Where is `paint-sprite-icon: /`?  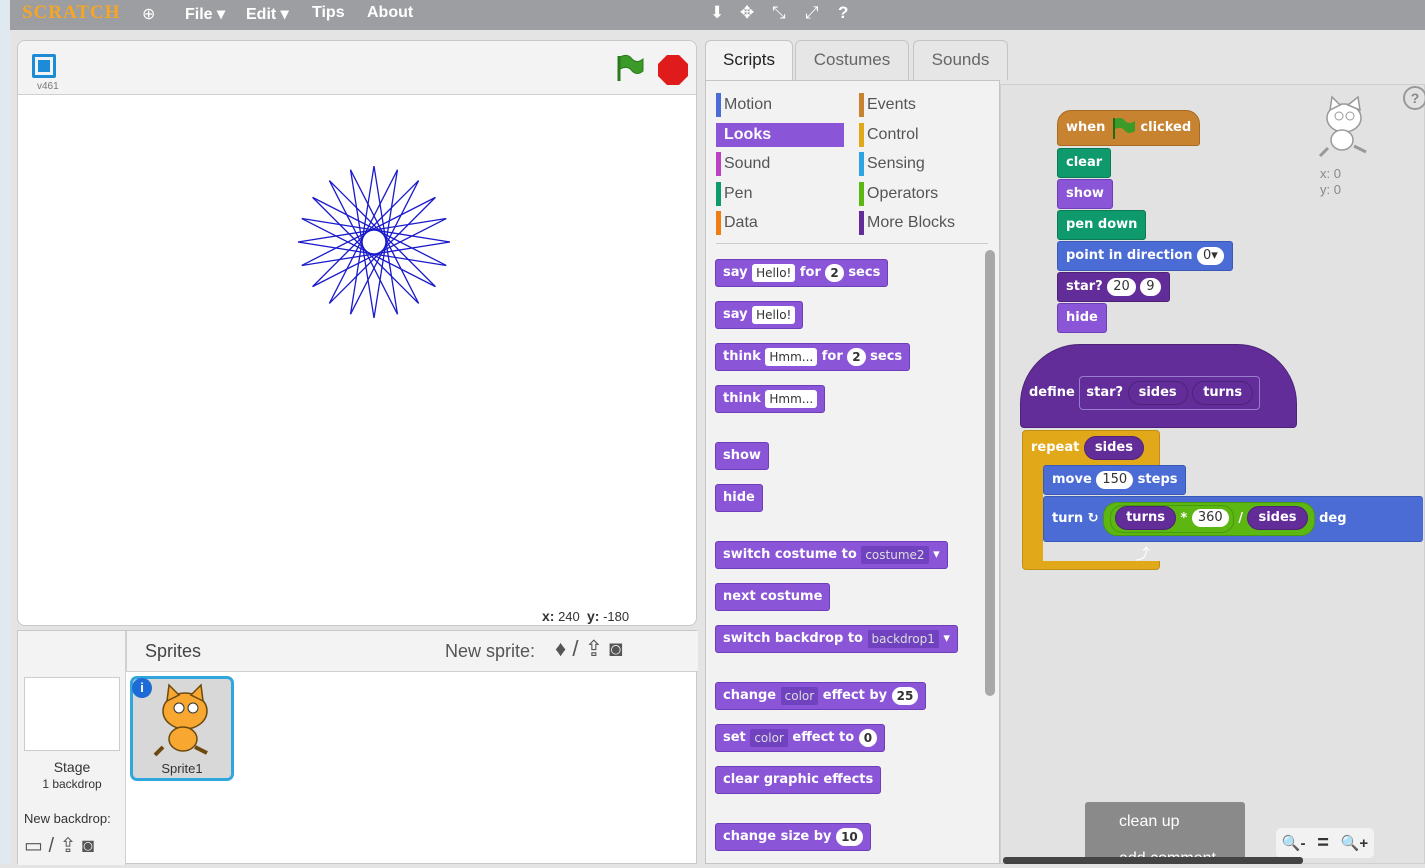 paint-sprite-icon: / is located at coordinates (575, 648).